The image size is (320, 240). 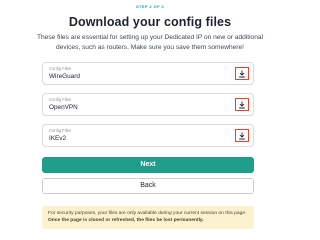 What do you see at coordinates (148, 135) in the screenshot?
I see `config-file-card-ikev2: Config Files IKEv2` at bounding box center [148, 135].